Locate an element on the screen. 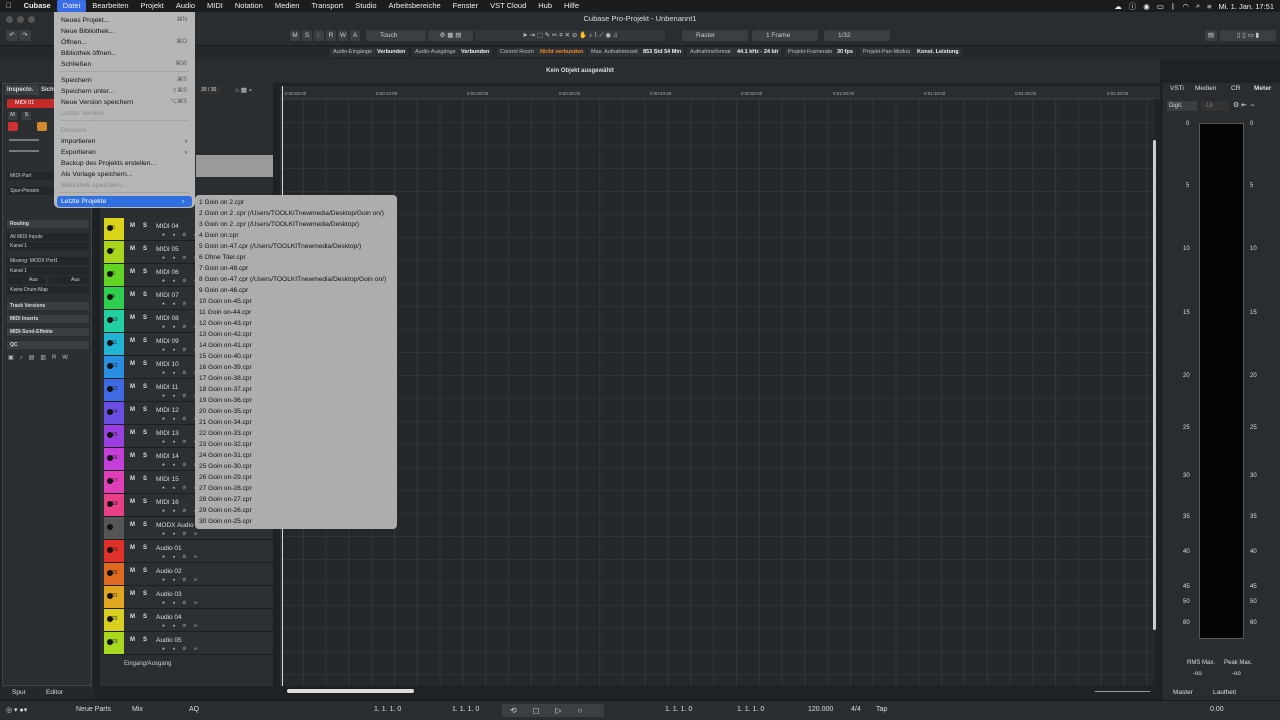 This screenshot has width=1280, height=720. tool-palette: ➤ ⇥ ⬚ ✎ ✂ ⌗ ✕ ⊘ ✋ ♪ ⌇ ⟋ ◉ ♫ is located at coordinates (570, 35).